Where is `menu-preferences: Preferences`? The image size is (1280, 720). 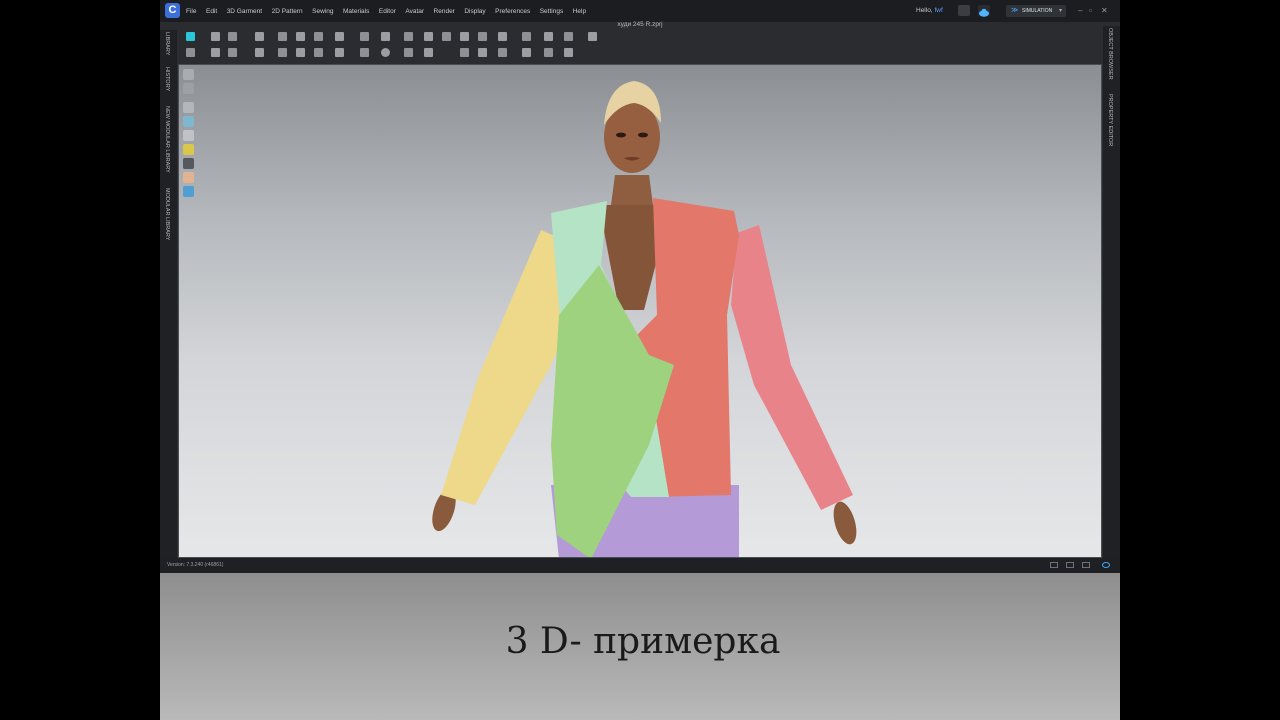 menu-preferences: Preferences is located at coordinates (512, 11).